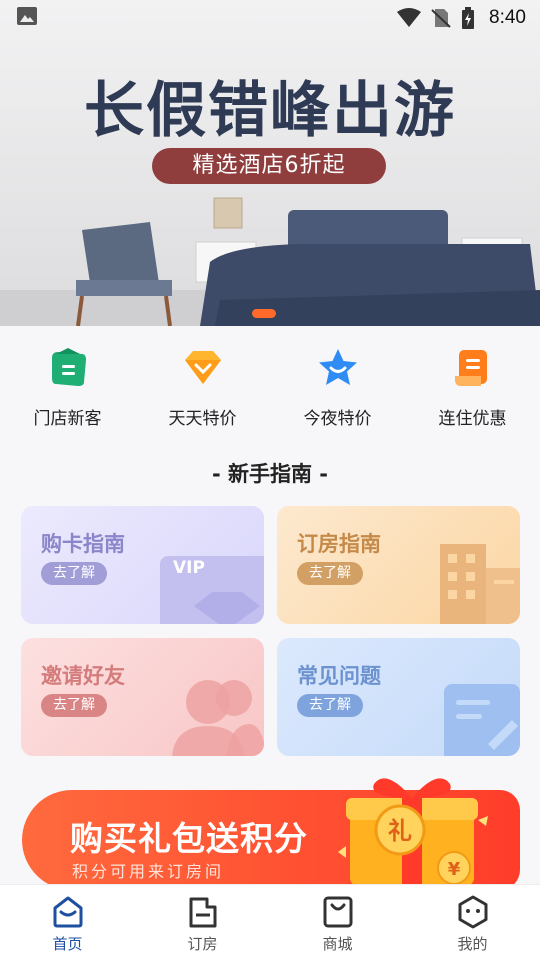 This screenshot has height=960, width=540. Describe the element at coordinates (507, 17) in the screenshot. I see `status-time: 8:40` at that location.